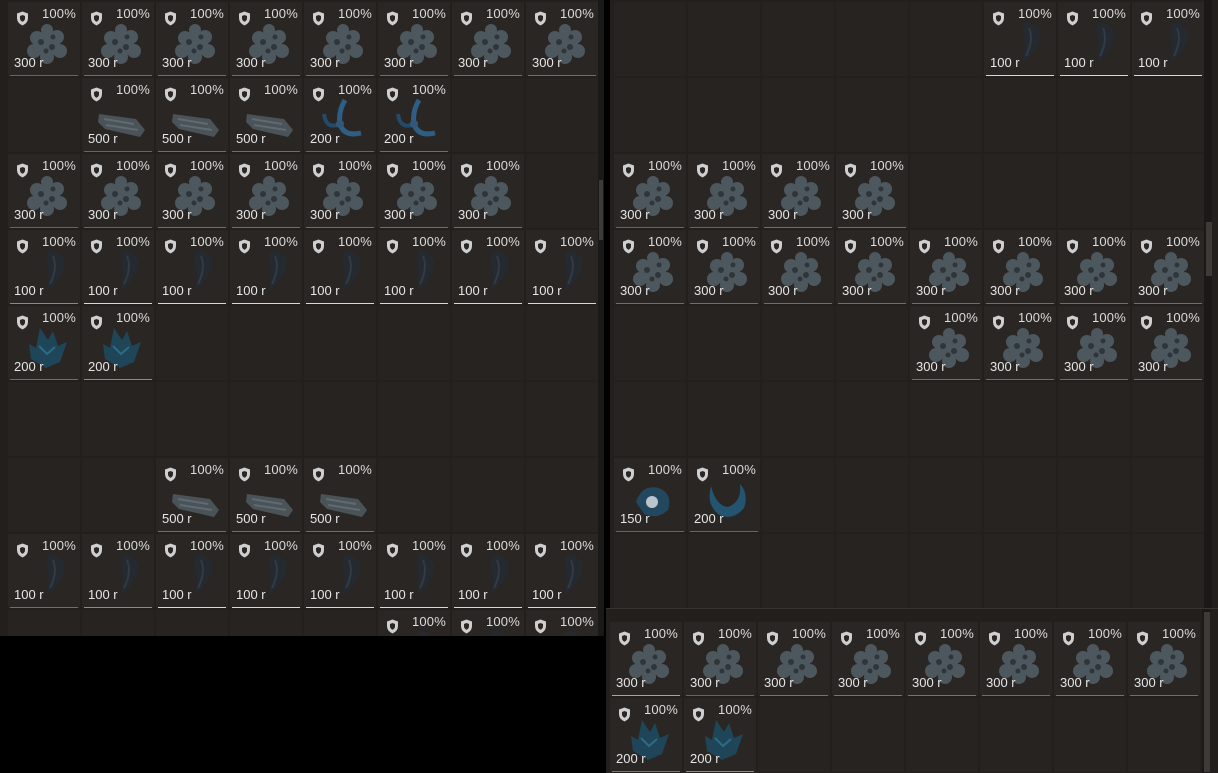 This screenshot has height=773, width=1218. Describe the element at coordinates (1208, 304) in the screenshot. I see `right-scrollbar-track` at that location.